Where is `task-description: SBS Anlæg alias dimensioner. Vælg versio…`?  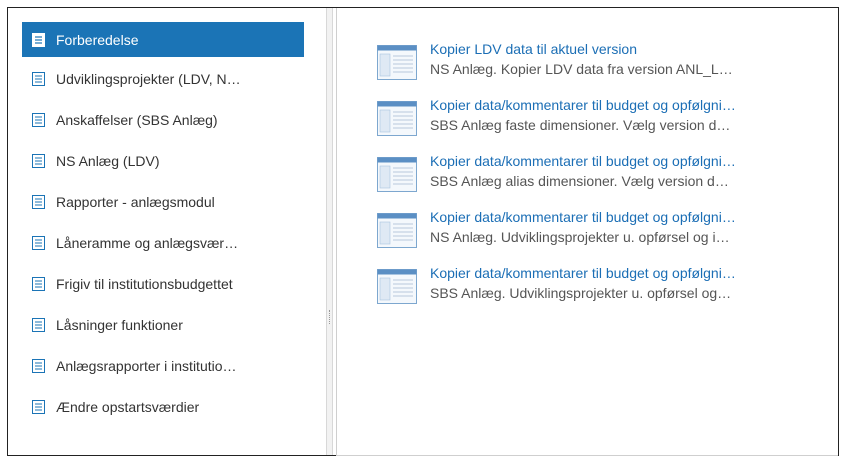 task-description: SBS Anlæg alias dimensioner. Vælg versio… is located at coordinates (579, 181).